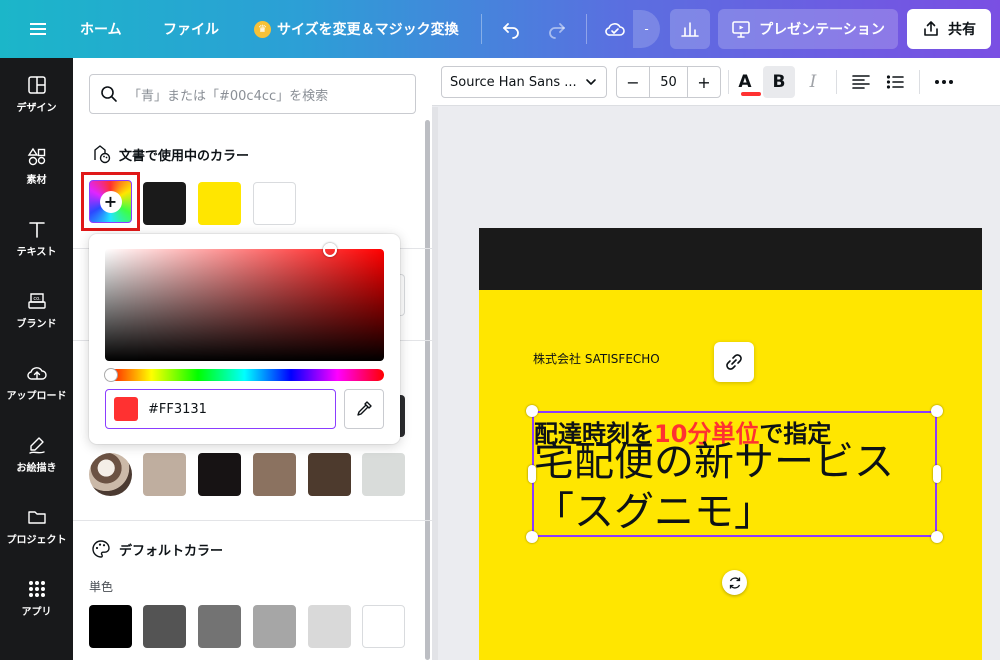 Image resolution: width=1000 pixels, height=660 pixels. I want to click on insights-button, so click(690, 29).